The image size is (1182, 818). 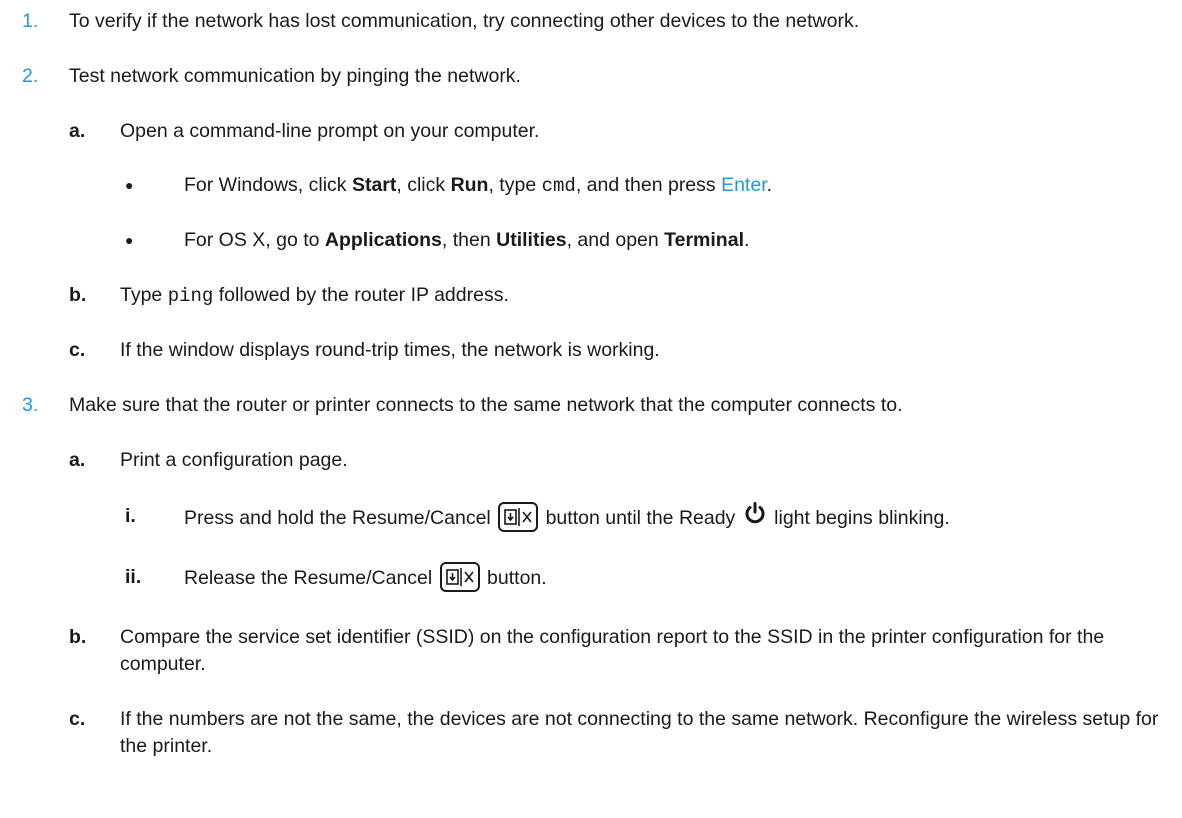 I want to click on start-menu-label: Start, so click(x=374, y=185).